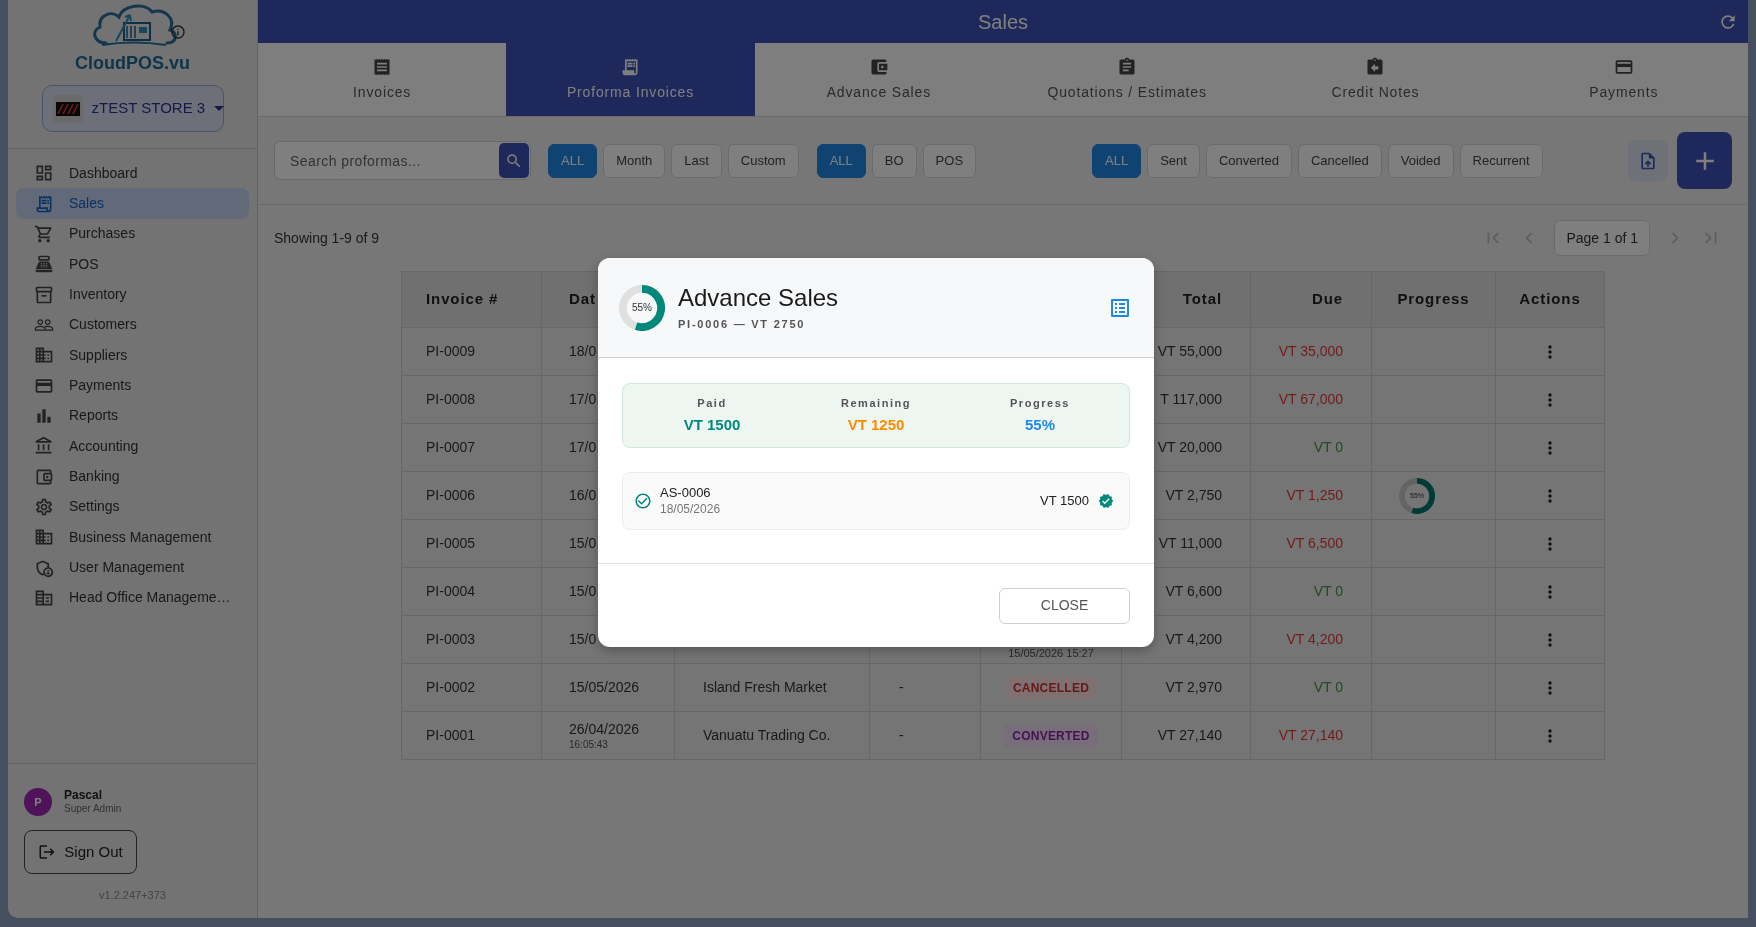 Image resolution: width=1756 pixels, height=927 pixels. What do you see at coordinates (44, 598) in the screenshot?
I see `office-building-icon` at bounding box center [44, 598].